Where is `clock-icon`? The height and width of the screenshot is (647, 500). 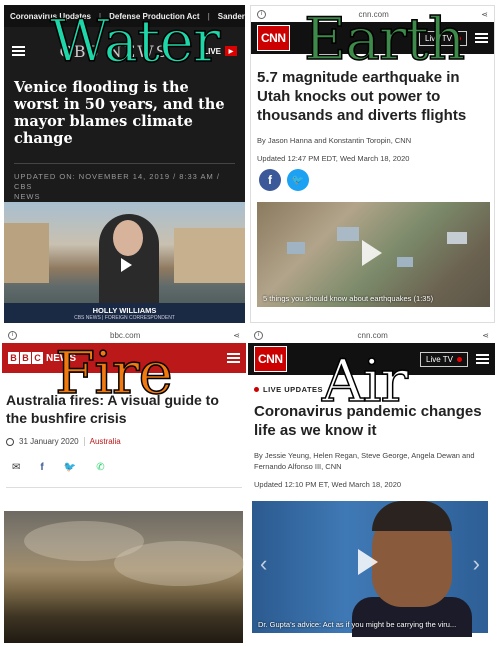
clock-icon is located at coordinates (10, 441).